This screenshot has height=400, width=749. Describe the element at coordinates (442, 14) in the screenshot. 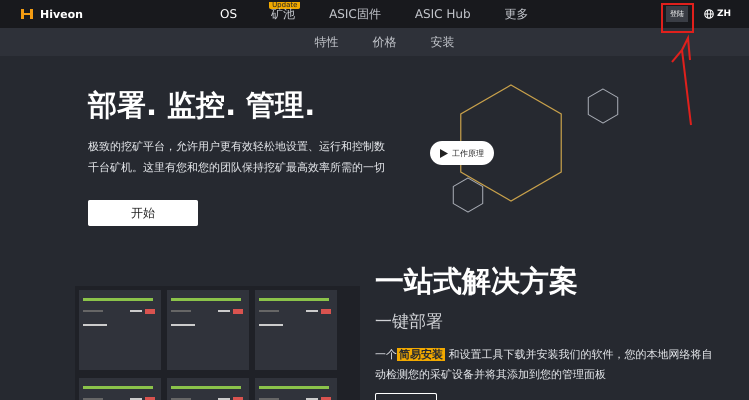

I see `nav-item: ASIC Hub` at that location.